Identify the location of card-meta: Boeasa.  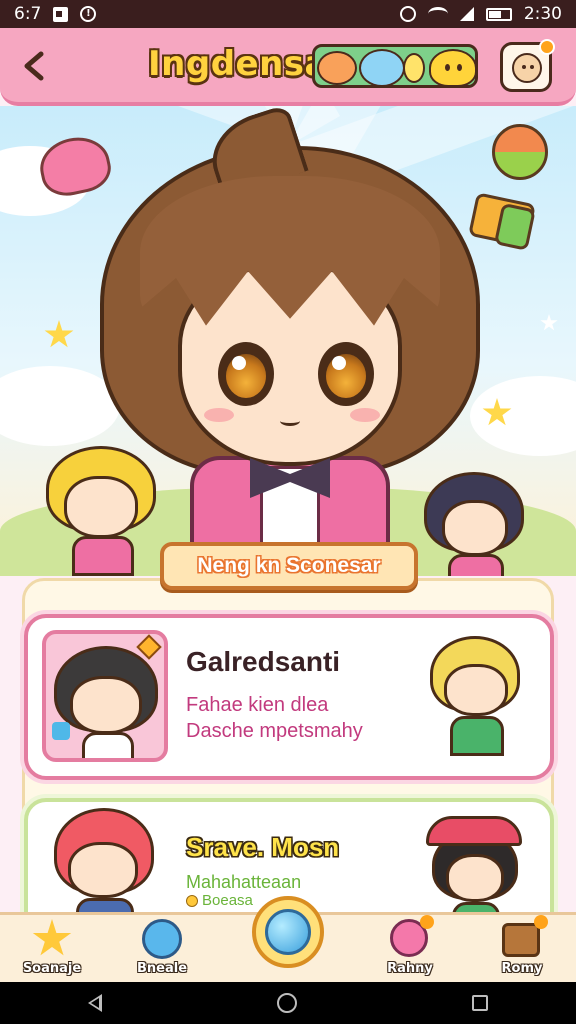
(219, 900).